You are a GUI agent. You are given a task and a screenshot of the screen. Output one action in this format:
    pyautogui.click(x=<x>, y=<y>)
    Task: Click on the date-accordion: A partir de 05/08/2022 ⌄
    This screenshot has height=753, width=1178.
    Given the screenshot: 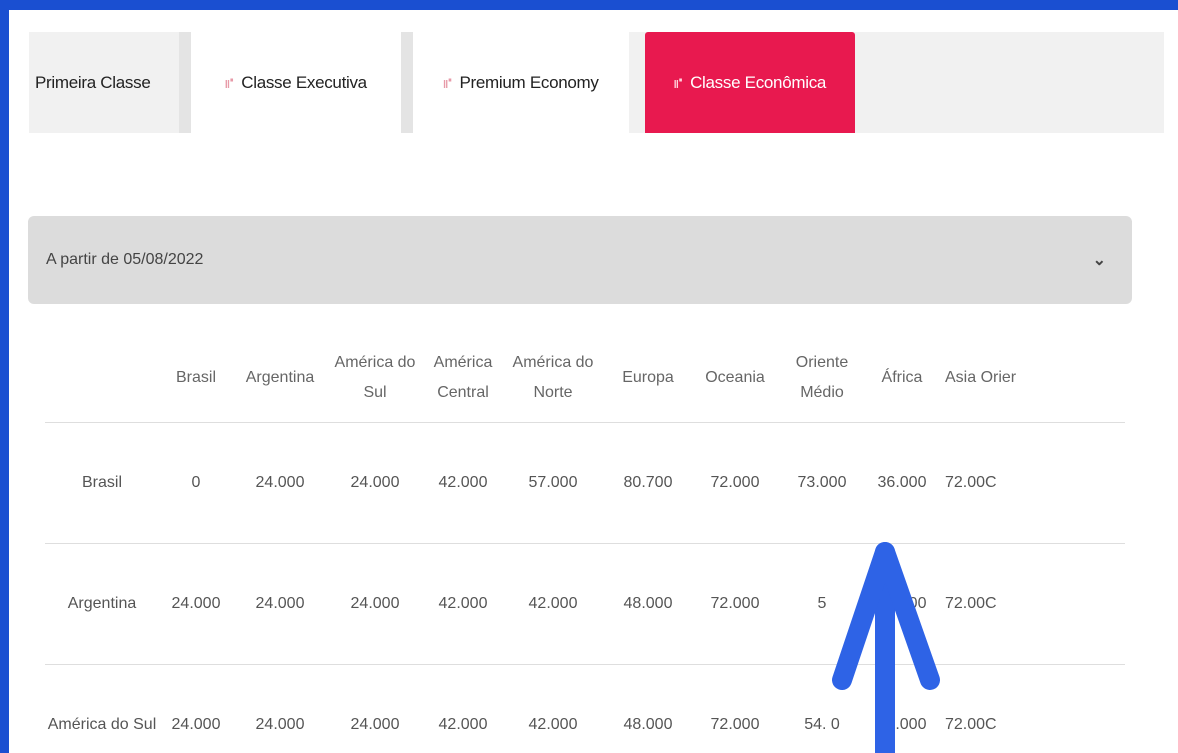 What is the action you would take?
    pyautogui.click(x=580, y=260)
    